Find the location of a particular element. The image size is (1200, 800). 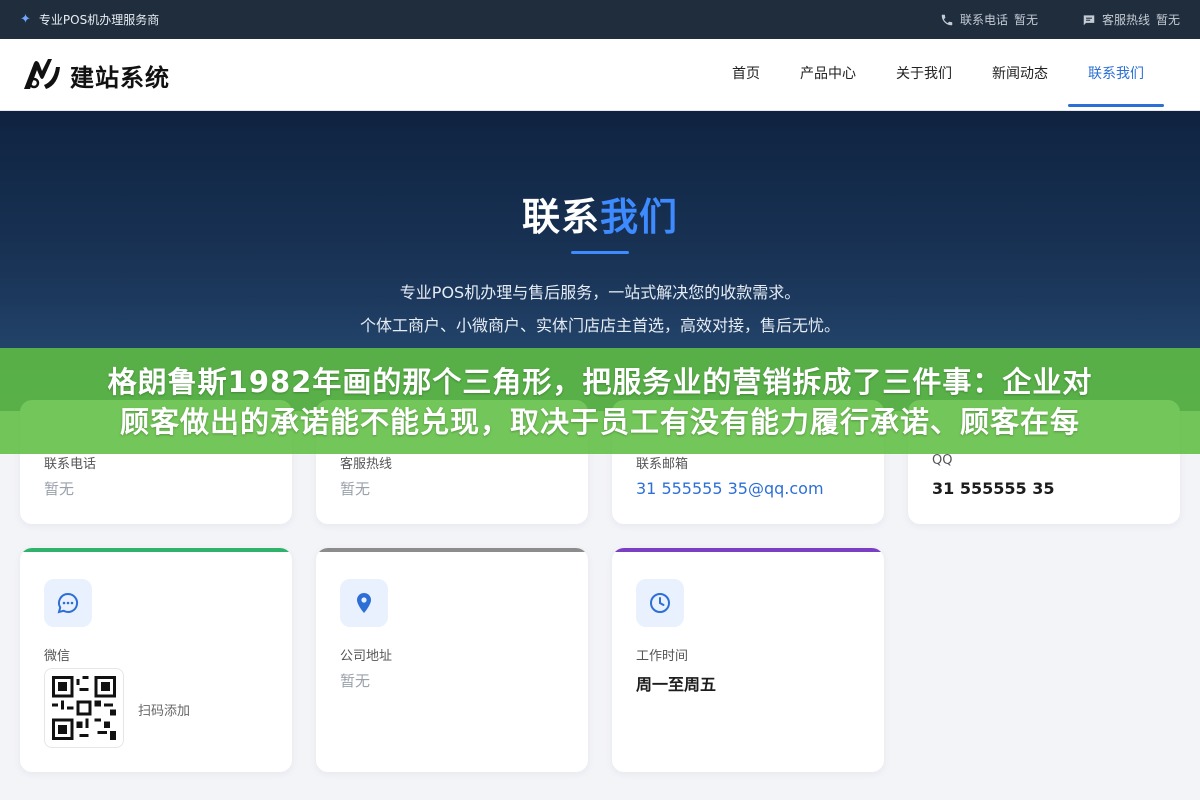

top-bar-brand: ✦ 专业POS机办理服务商 is located at coordinates (89, 19).